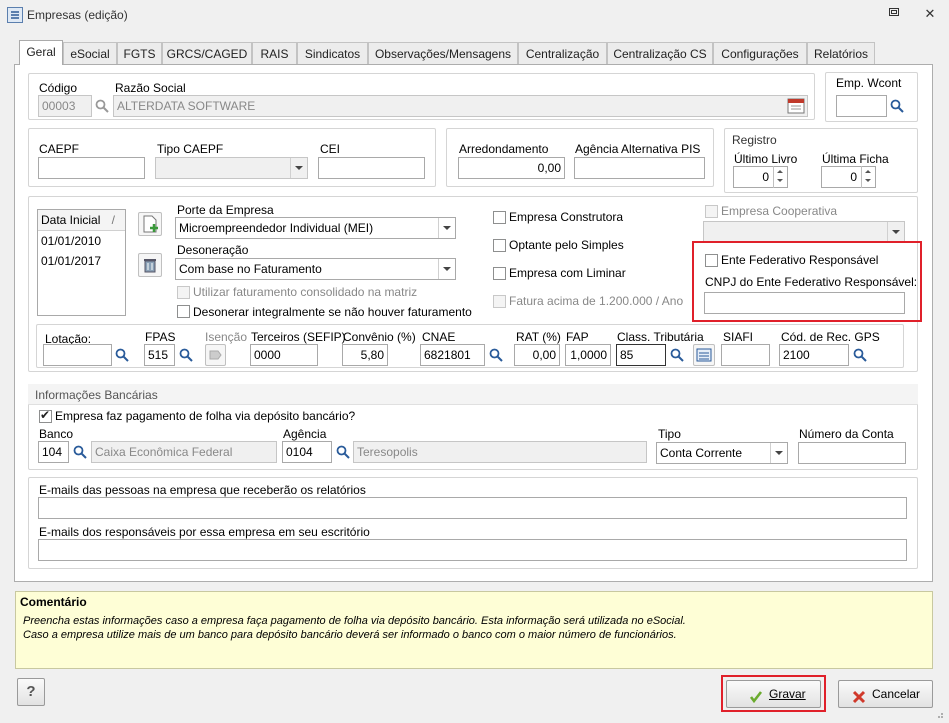  Describe the element at coordinates (15, 15) in the screenshot. I see `app-icon` at that location.